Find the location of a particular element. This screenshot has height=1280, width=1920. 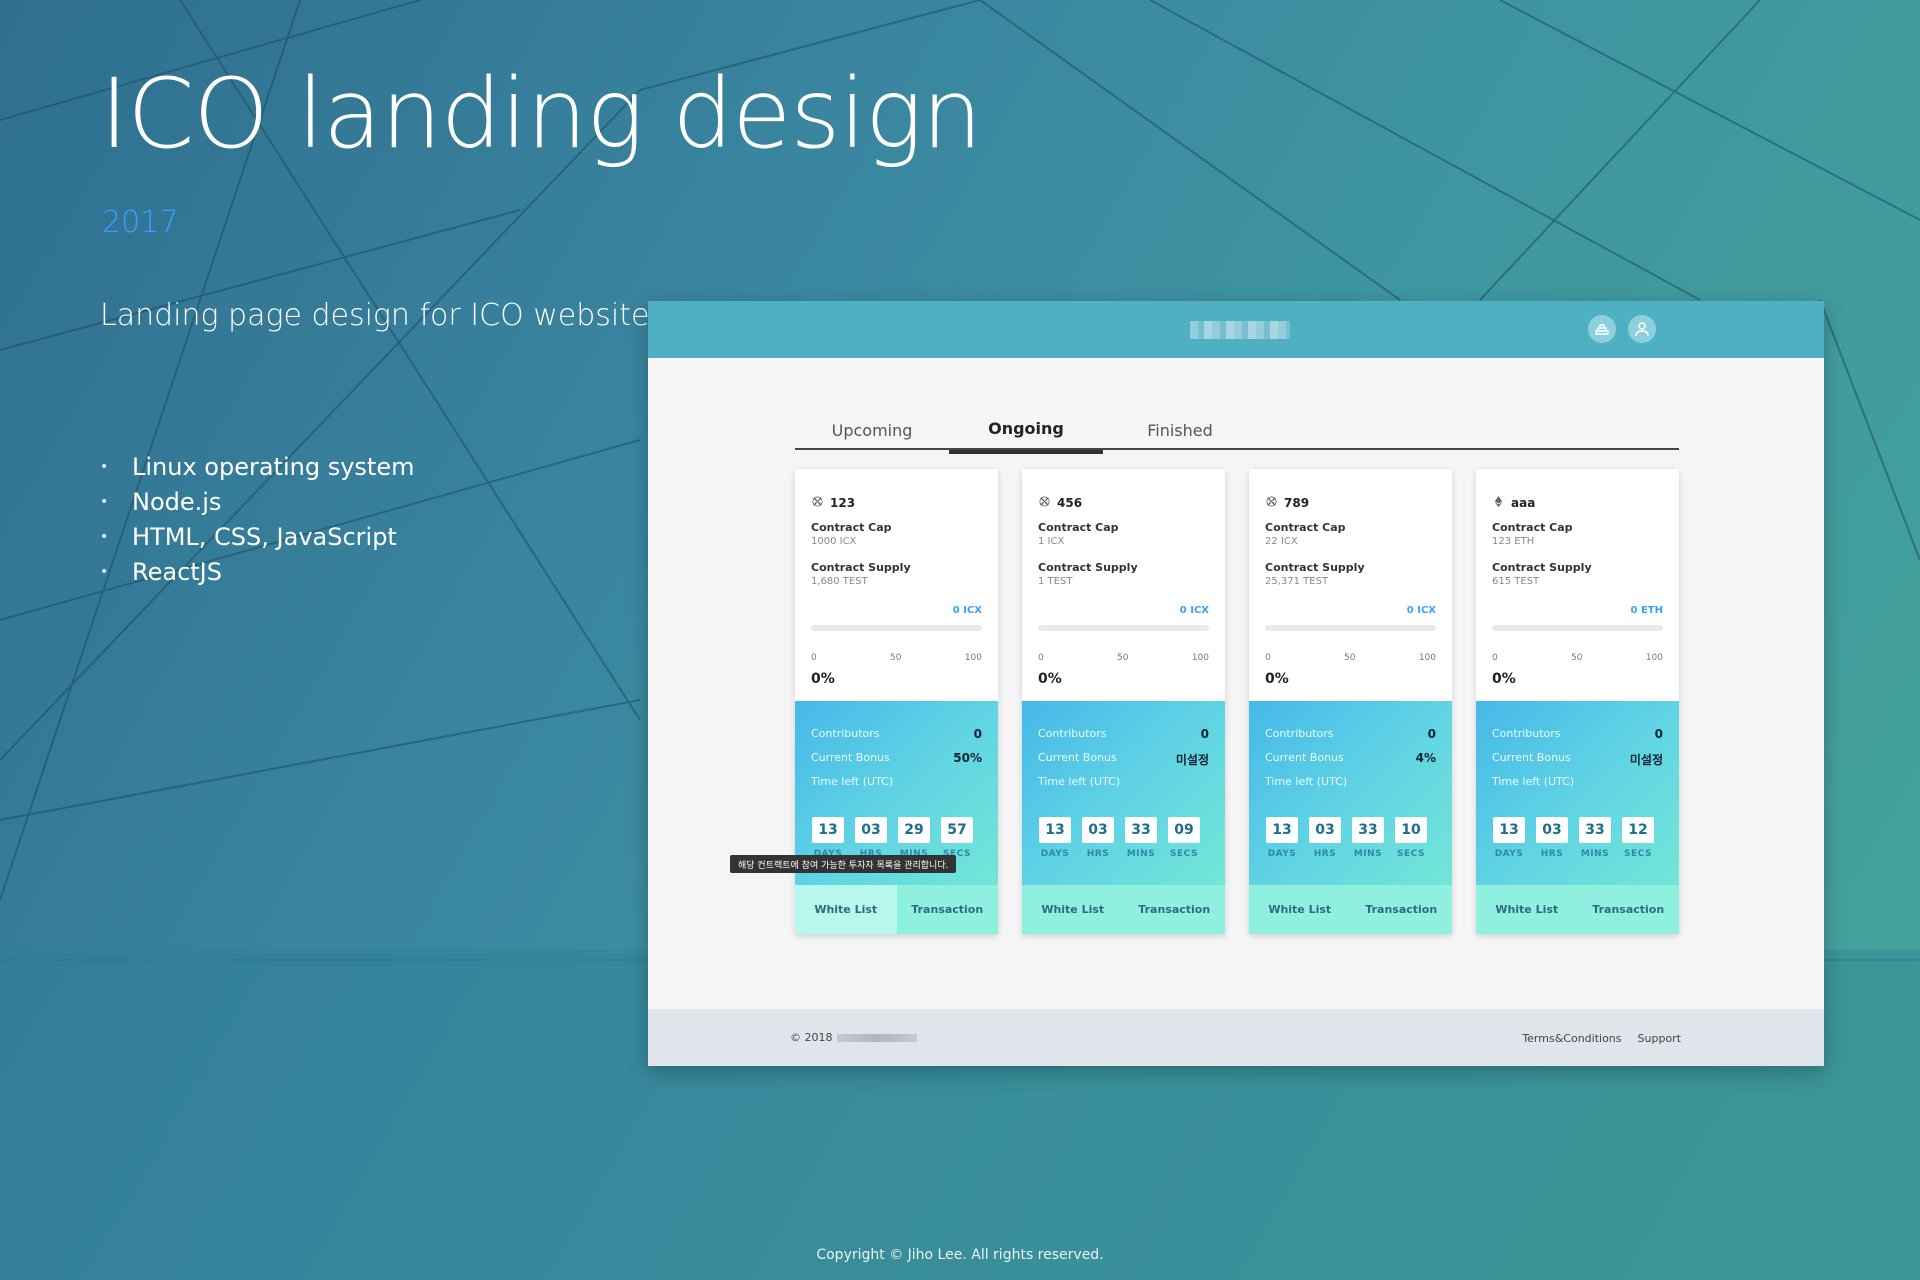

tab-ongoing: Ongoing is located at coordinates (1026, 430).